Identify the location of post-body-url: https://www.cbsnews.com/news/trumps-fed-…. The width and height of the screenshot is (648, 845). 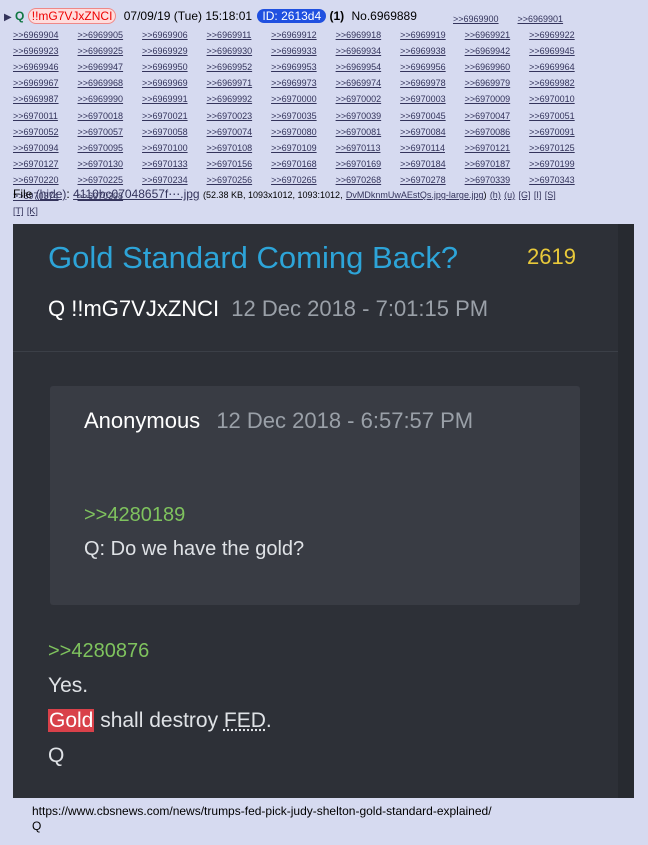
(332, 811).